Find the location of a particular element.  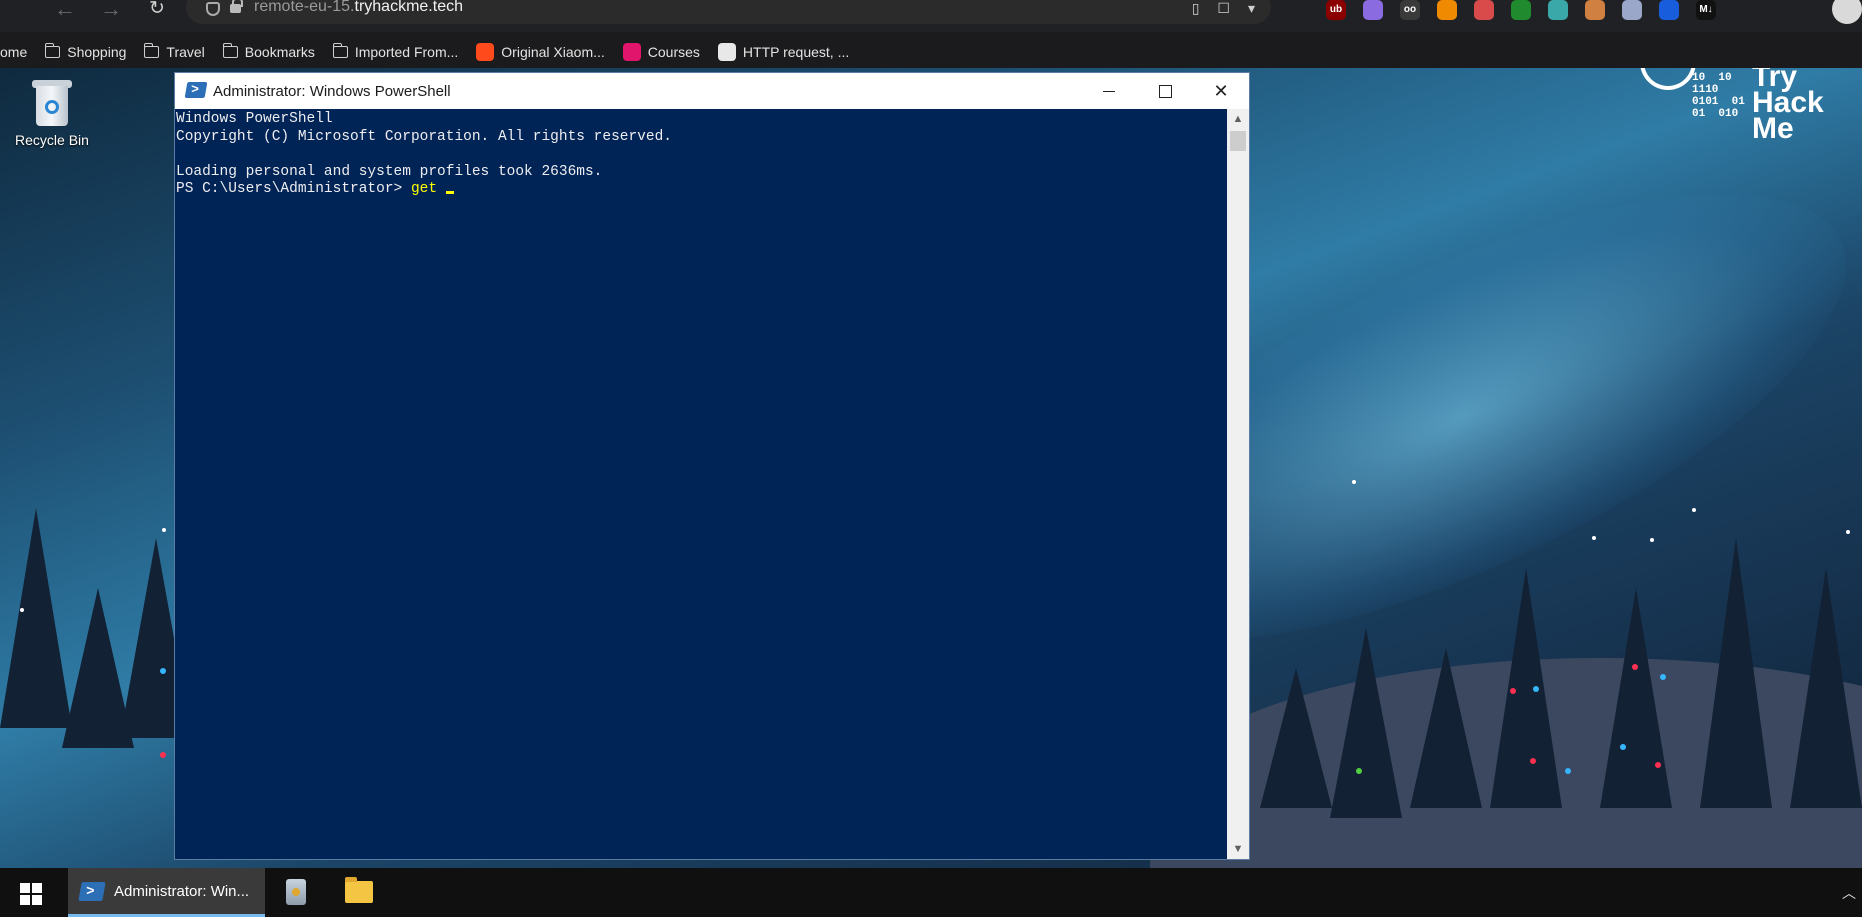

recycle-bin-shortcut: Recycle Bin is located at coordinates (52, 113).